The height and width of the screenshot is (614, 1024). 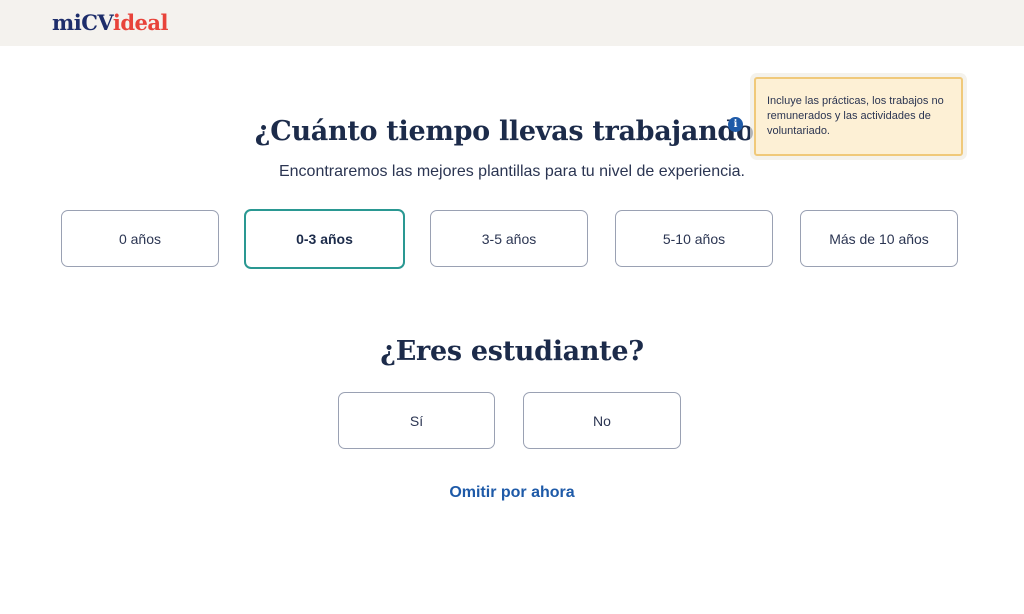 What do you see at coordinates (509, 238) in the screenshot?
I see `option-3-5-years: 3-5 años` at bounding box center [509, 238].